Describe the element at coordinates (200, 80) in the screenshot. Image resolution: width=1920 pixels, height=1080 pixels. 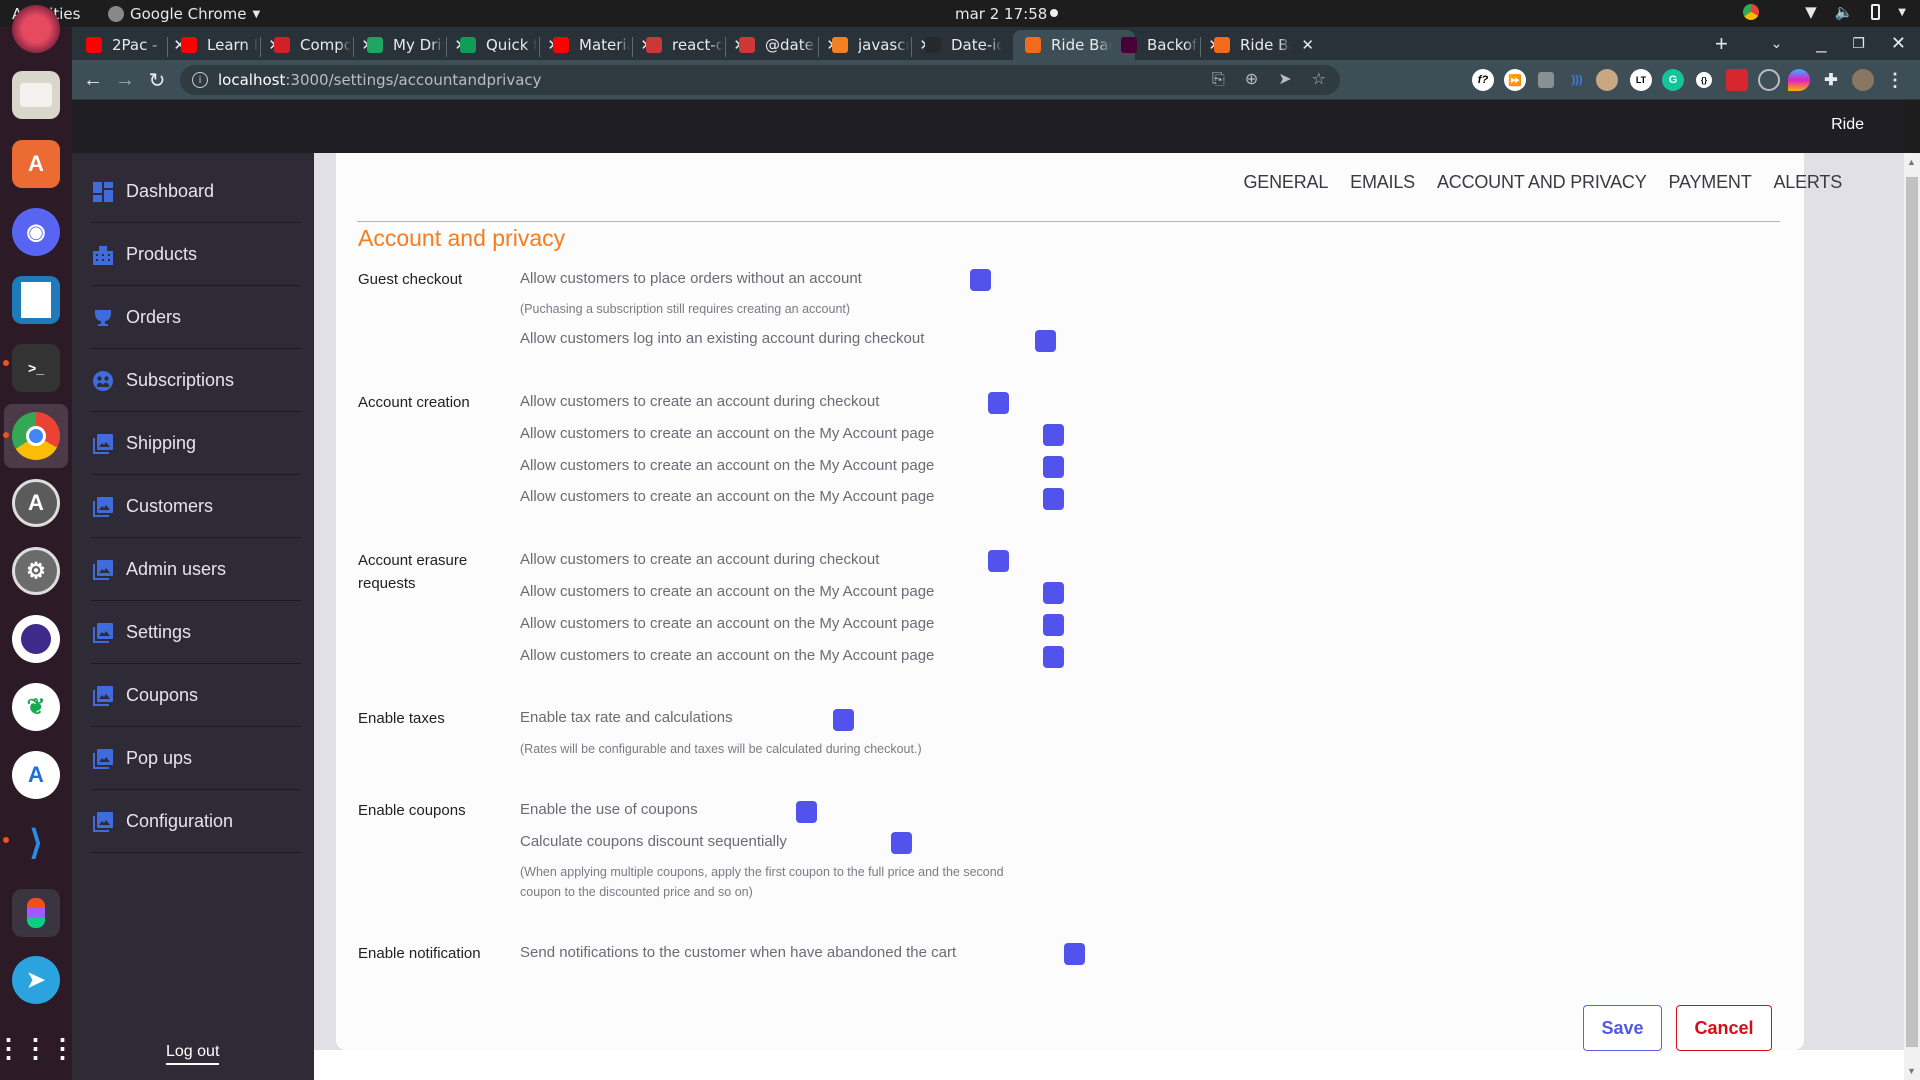
I see `site-info-icon: i` at that location.